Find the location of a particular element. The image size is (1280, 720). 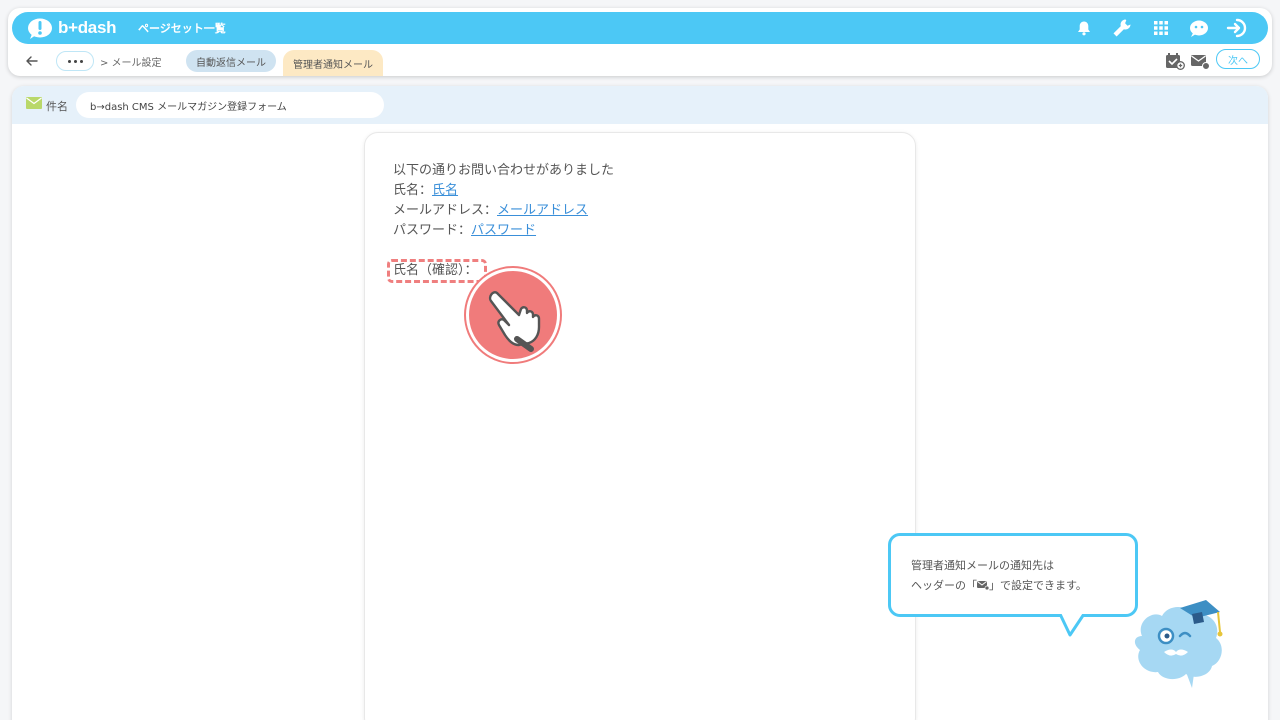

logo: b+dash is located at coordinates (71, 28).